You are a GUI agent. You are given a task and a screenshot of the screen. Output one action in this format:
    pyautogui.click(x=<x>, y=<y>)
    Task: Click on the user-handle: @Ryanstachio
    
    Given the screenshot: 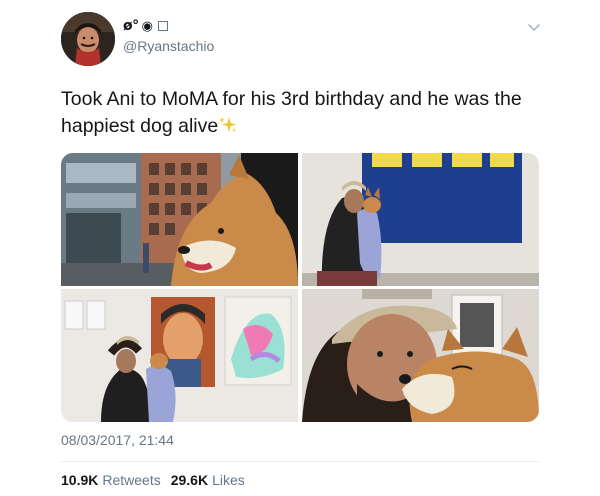 What is the action you would take?
    pyautogui.click(x=168, y=46)
    